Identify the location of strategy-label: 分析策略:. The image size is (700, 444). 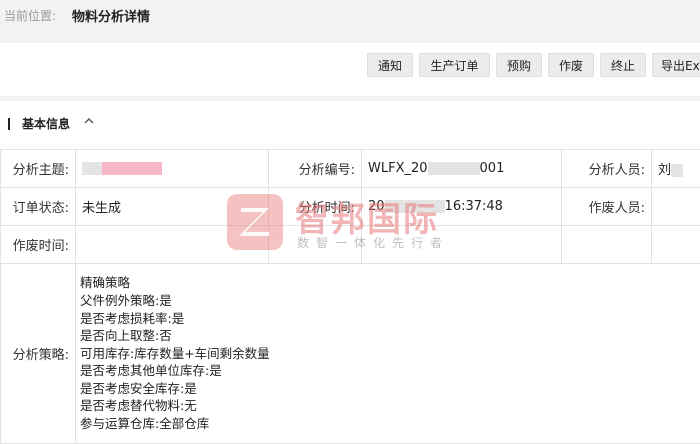
(38, 353).